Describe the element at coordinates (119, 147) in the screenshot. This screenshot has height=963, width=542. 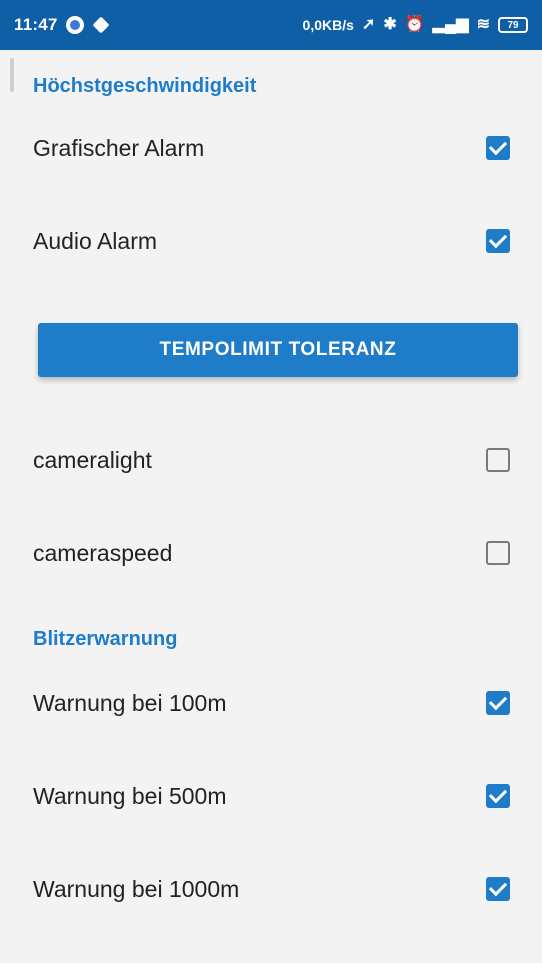
I see `setting-label: Grafischer Alarm` at that location.